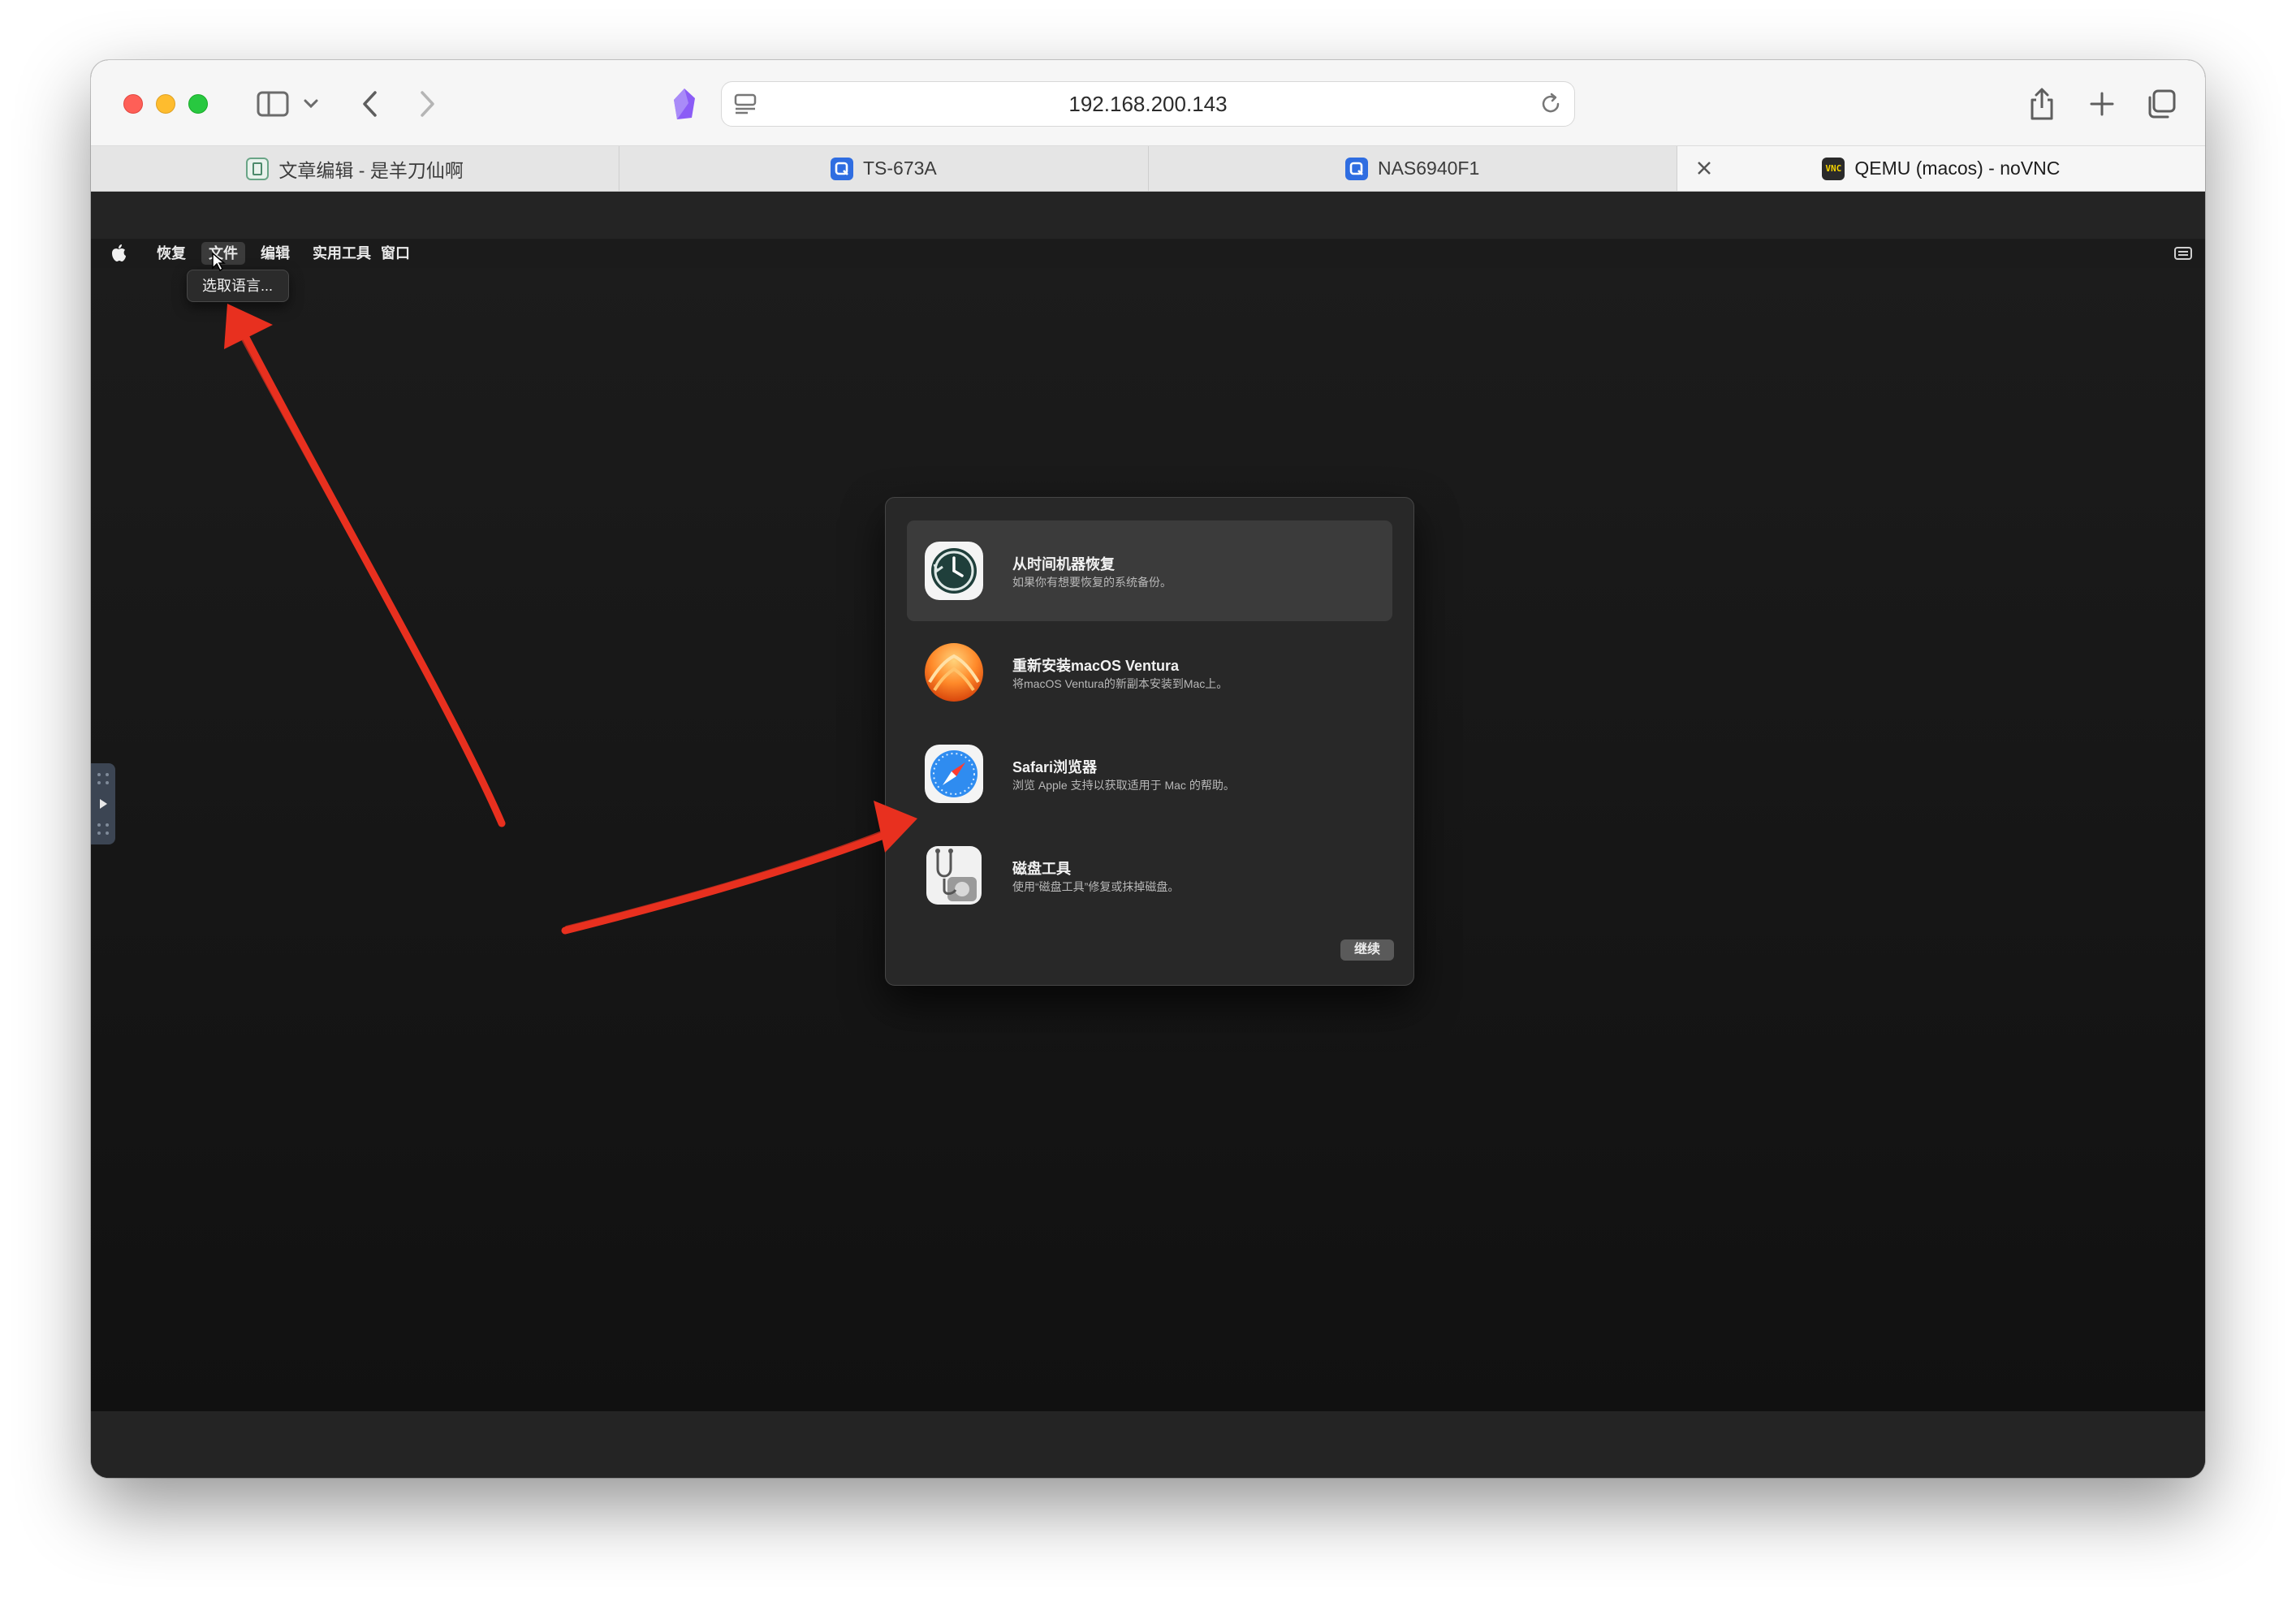  I want to click on window-minimize-button, so click(165, 104).